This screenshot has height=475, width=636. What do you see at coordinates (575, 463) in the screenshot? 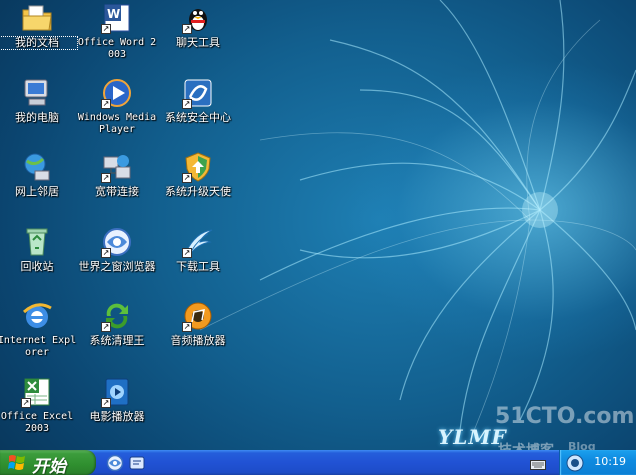
I see `volume-icon` at bounding box center [575, 463].